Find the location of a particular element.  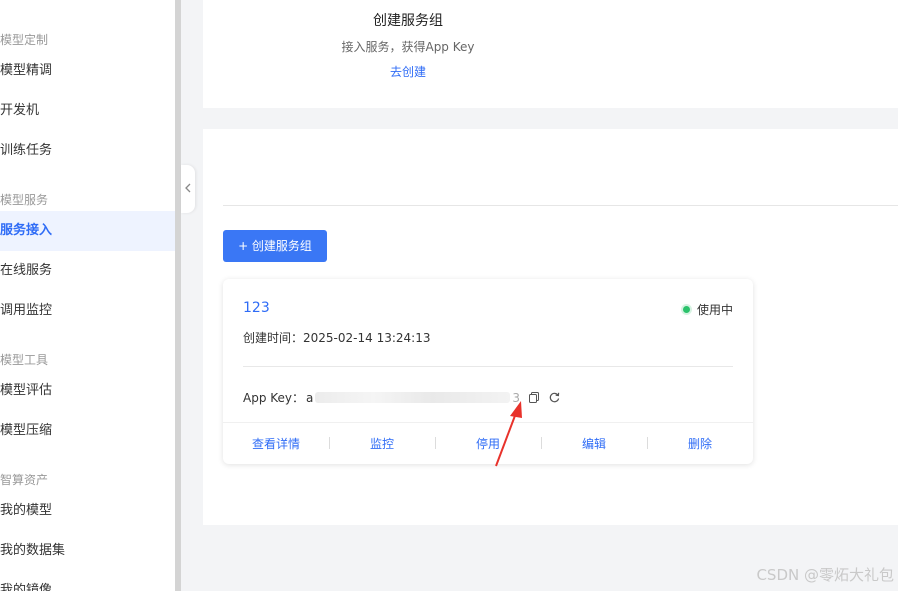

watermark: CSDN @零炻大礼包 is located at coordinates (825, 575).